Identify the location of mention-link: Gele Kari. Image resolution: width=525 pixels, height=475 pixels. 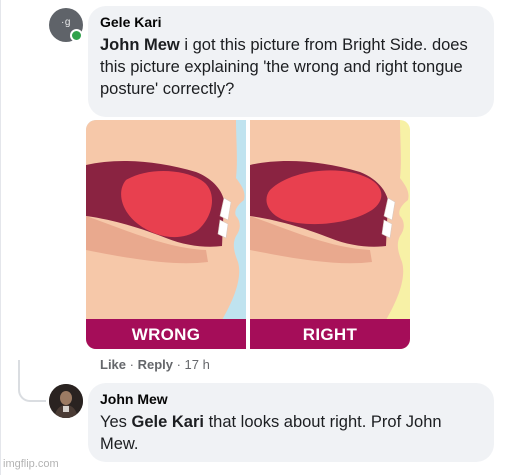
(168, 422).